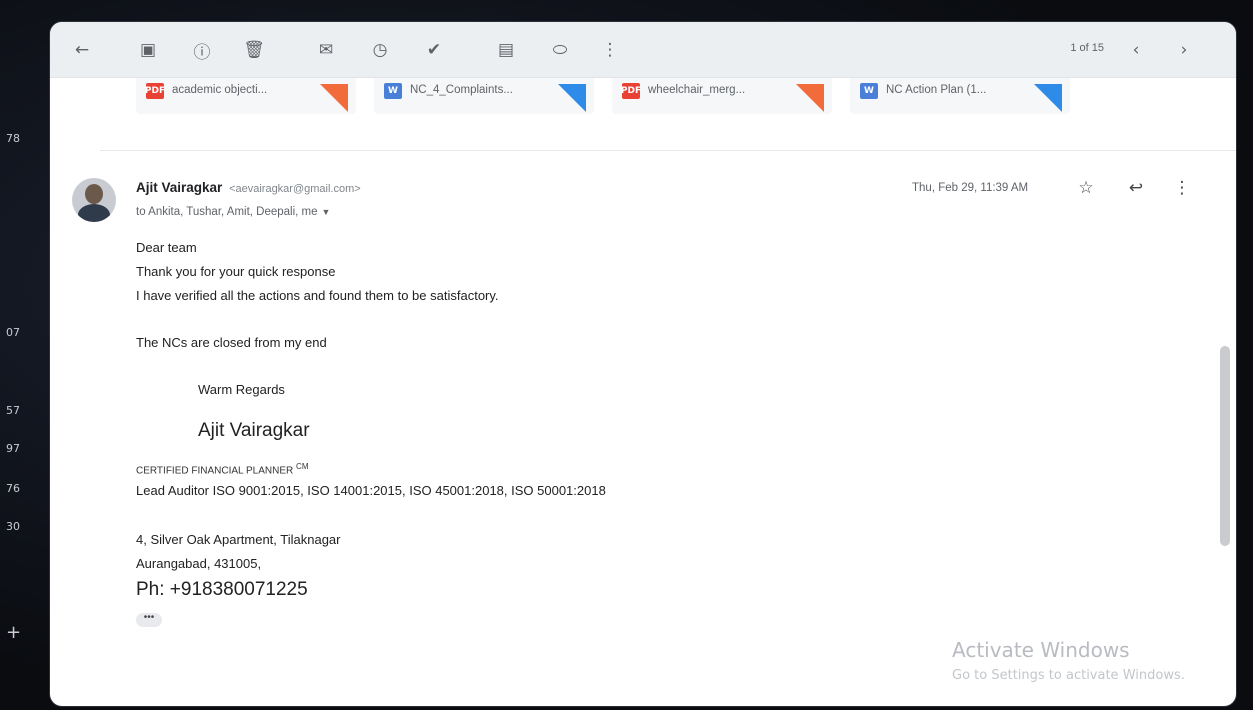 This screenshot has height=710, width=1253. I want to click on activate-windows-title: Activate Windows, so click(1041, 650).